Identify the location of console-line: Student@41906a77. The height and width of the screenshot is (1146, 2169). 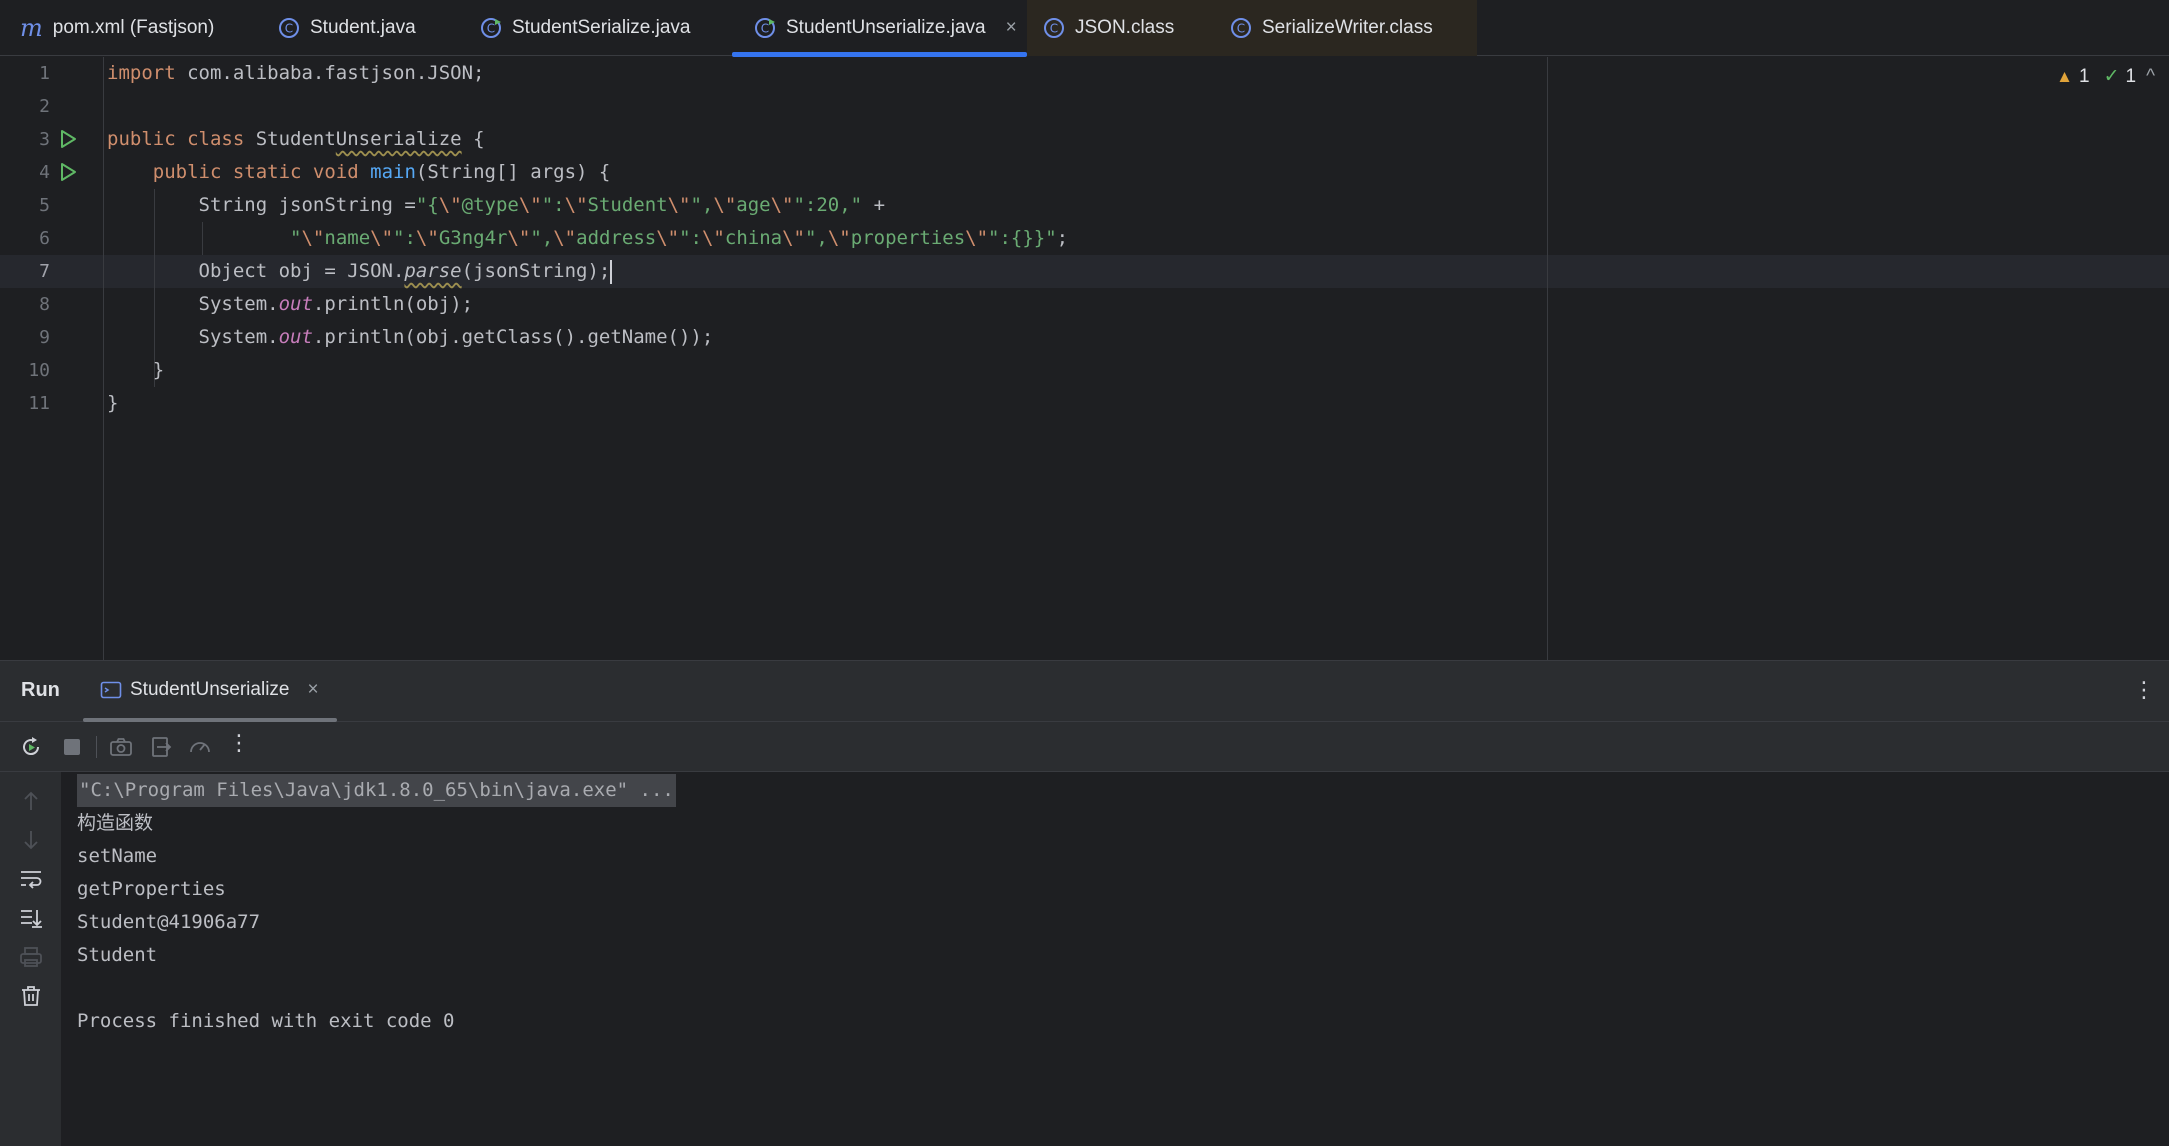
(169, 922).